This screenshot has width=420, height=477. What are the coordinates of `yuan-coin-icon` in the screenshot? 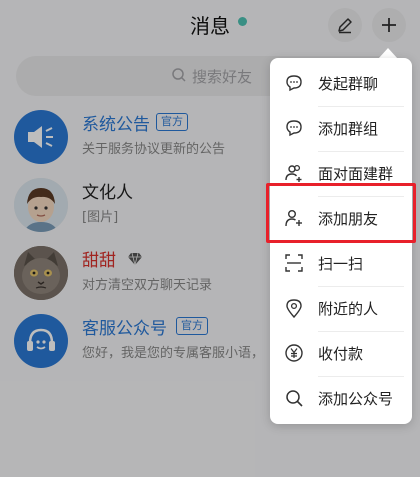 It's located at (294, 353).